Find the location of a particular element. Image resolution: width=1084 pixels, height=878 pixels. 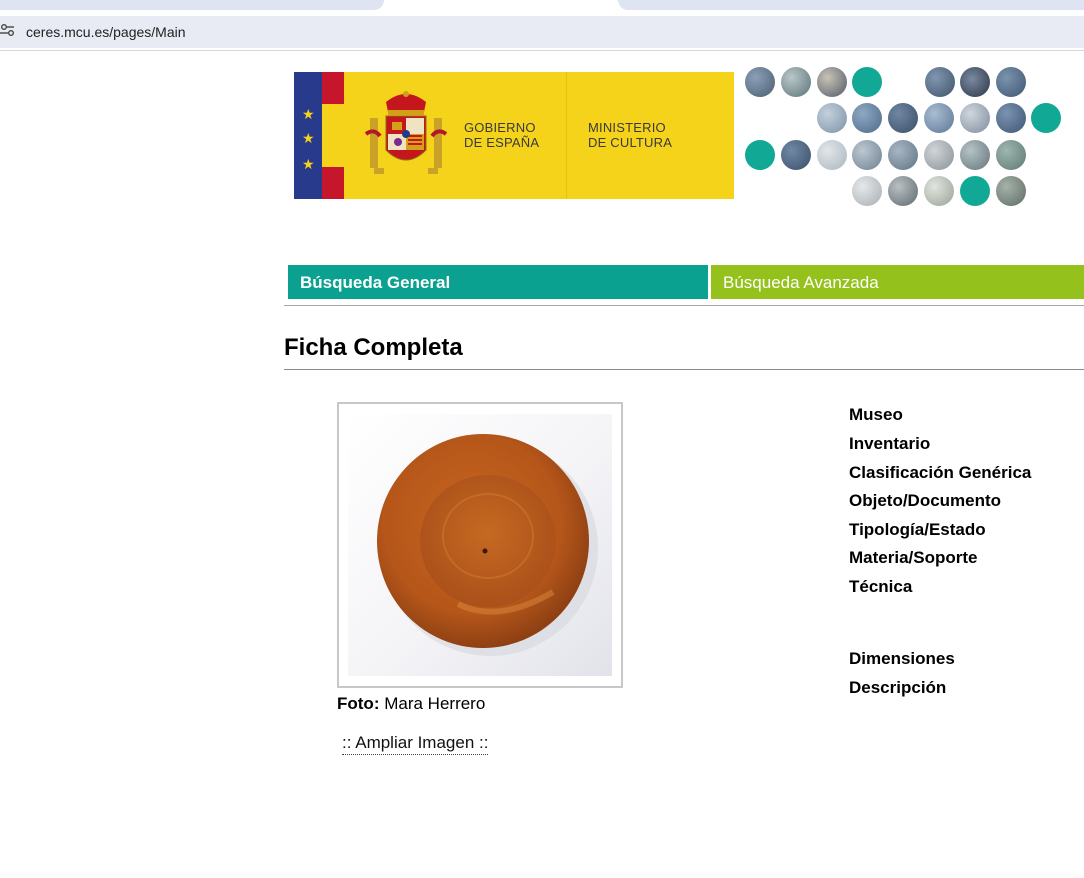

tab-busqueda-avanzada: Búsqueda Avanzada is located at coordinates (897, 282).